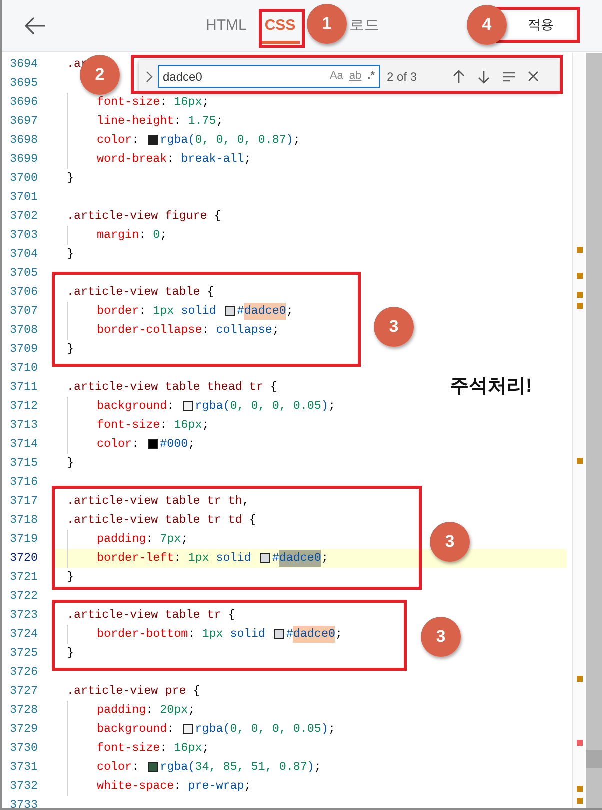 This screenshot has height=810, width=602. I want to click on code-line: color: rgba(0, 0, 0, 0.87);, so click(198, 140).